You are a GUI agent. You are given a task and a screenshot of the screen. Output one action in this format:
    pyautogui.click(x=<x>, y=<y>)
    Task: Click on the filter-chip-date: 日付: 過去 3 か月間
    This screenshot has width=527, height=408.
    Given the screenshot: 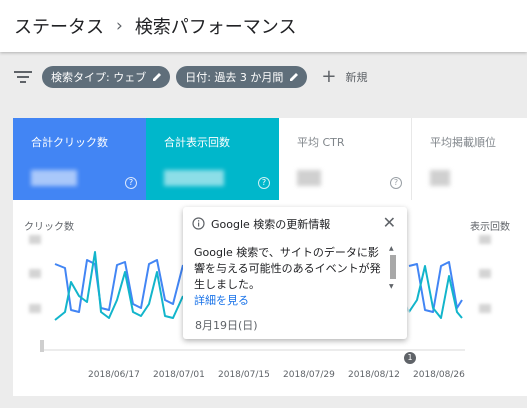 What is the action you would take?
    pyautogui.click(x=242, y=77)
    